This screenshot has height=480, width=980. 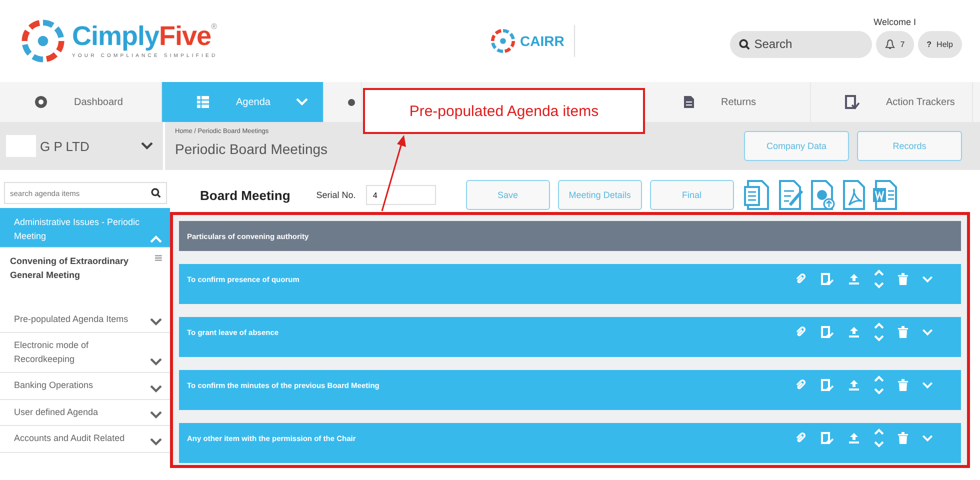 What do you see at coordinates (156, 239) in the screenshot?
I see `chevron-up-icon` at bounding box center [156, 239].